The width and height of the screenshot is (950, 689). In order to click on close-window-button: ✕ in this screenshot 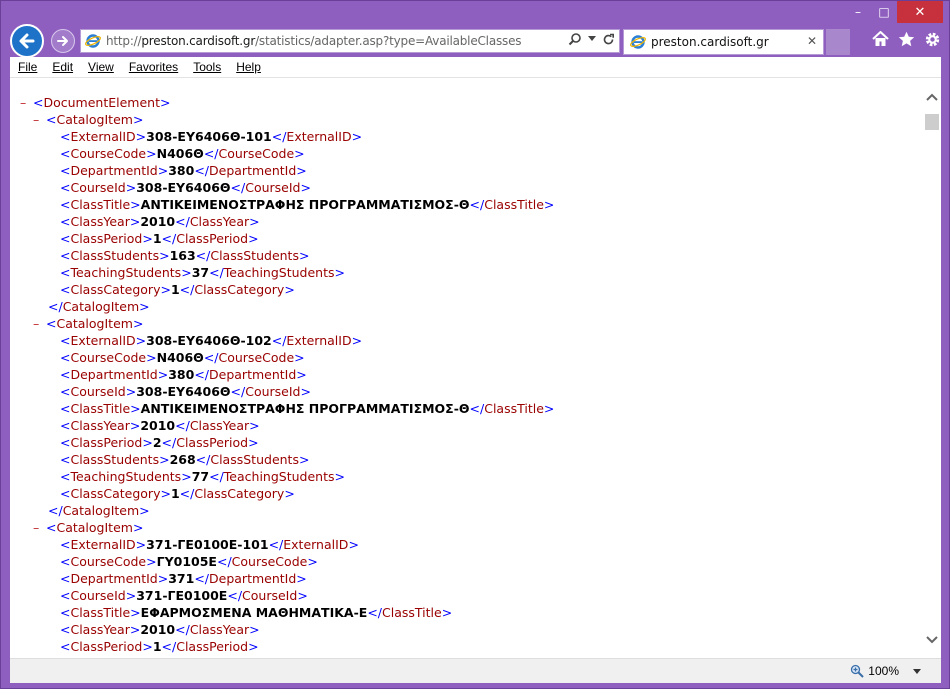, I will do `click(920, 12)`.